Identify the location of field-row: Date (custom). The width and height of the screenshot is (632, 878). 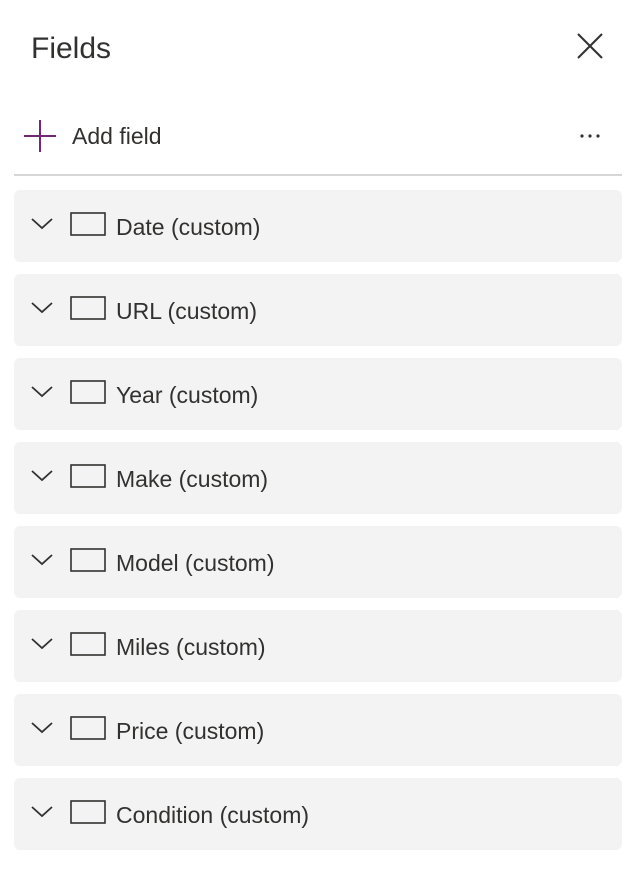
(318, 226).